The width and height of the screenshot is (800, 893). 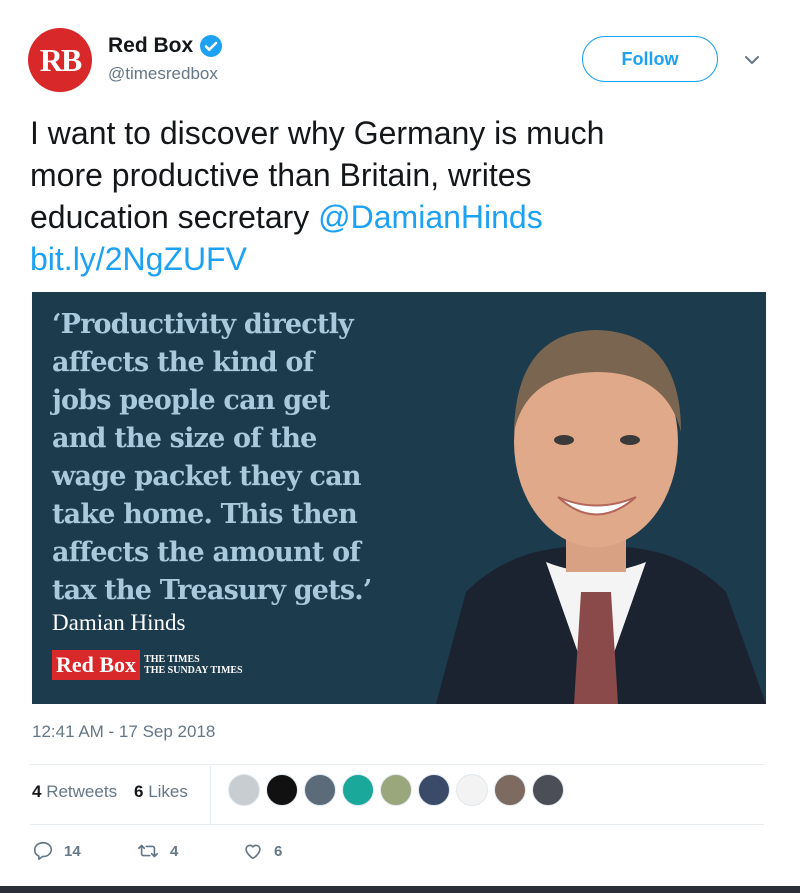 I want to click on retweet-count: 4, so click(x=174, y=851).